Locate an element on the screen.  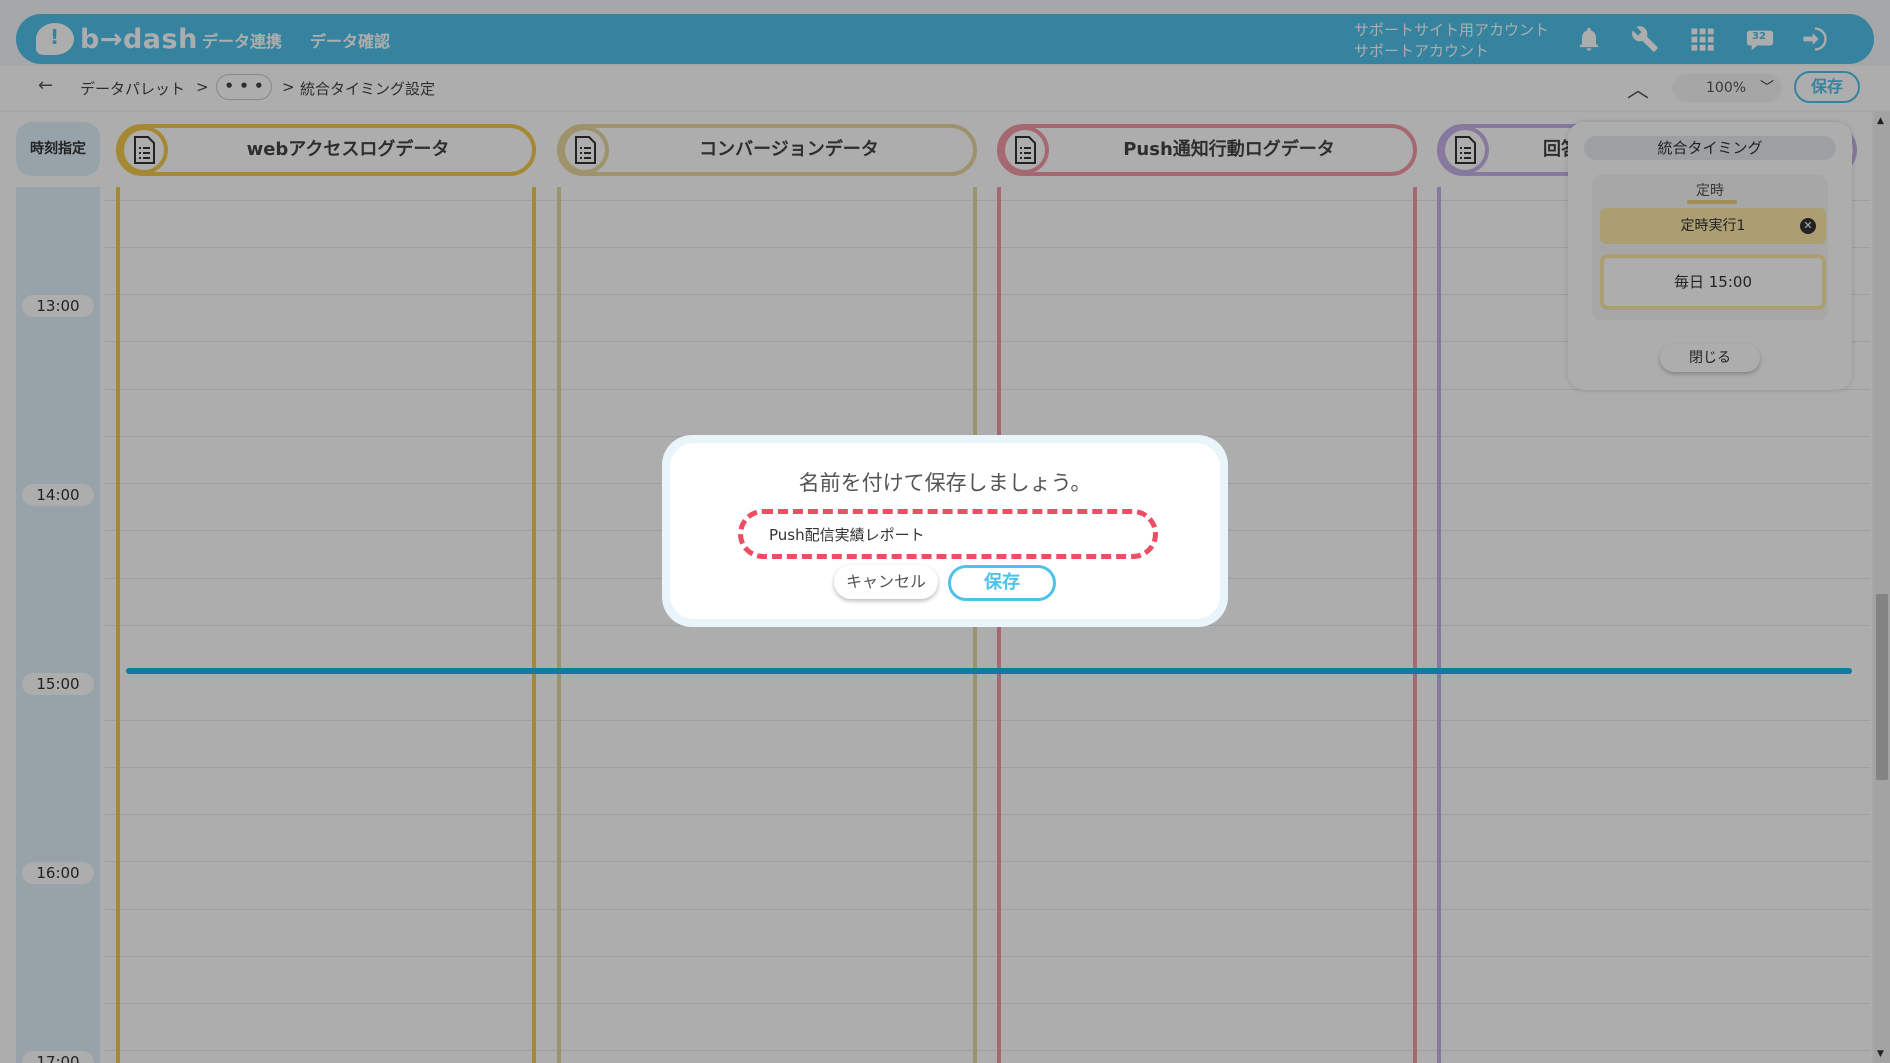
save-dialog: 名前を付けて保存しましょう。 キャンセル 保存 is located at coordinates (945, 531).